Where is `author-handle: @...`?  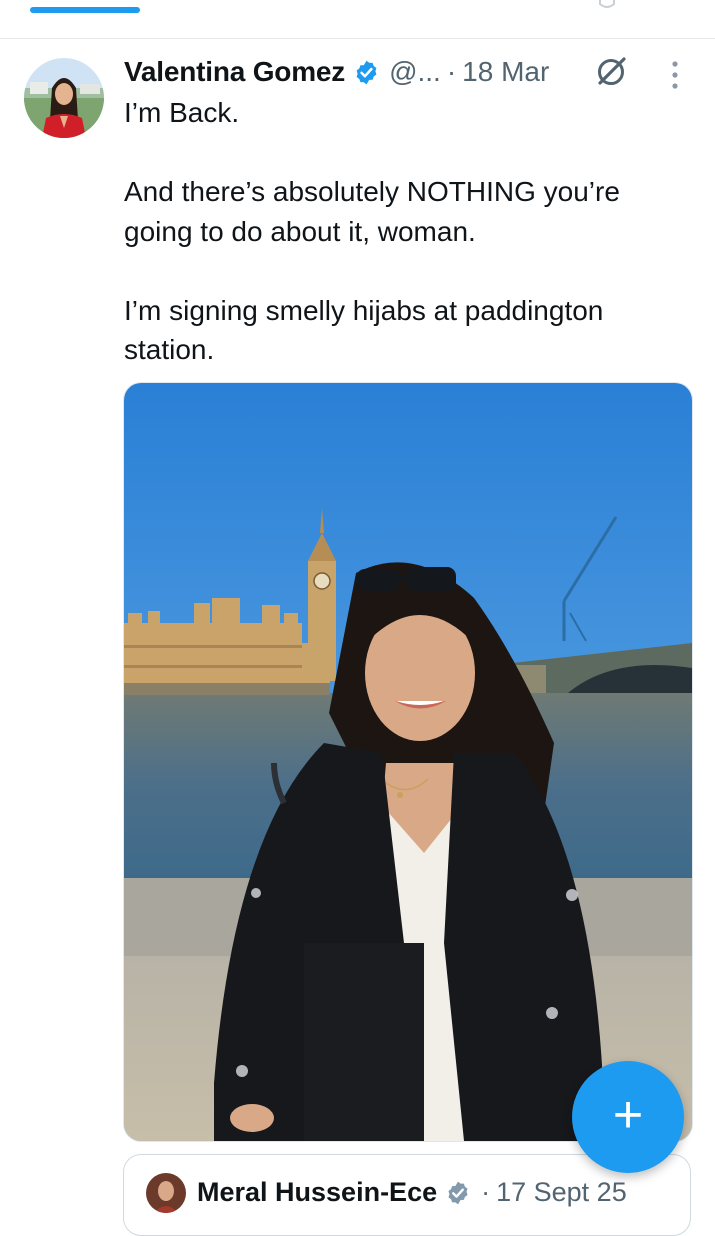
author-handle: @... is located at coordinates (415, 72).